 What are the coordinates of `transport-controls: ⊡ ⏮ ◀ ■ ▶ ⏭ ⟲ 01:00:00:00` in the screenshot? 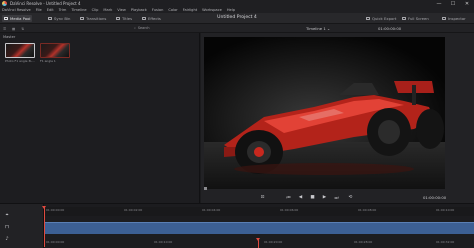 It's located at (337, 198).